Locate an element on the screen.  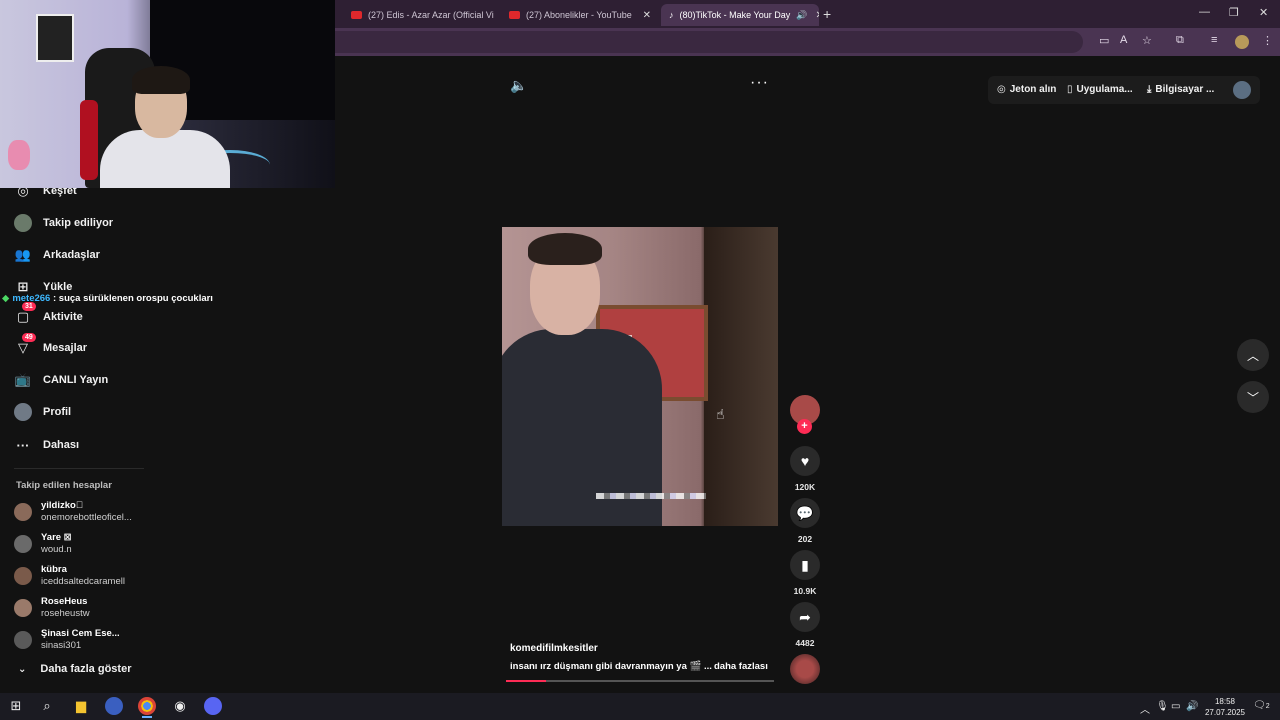
browser-menu-icon: ⋮ is located at coordinates (1267, 40).